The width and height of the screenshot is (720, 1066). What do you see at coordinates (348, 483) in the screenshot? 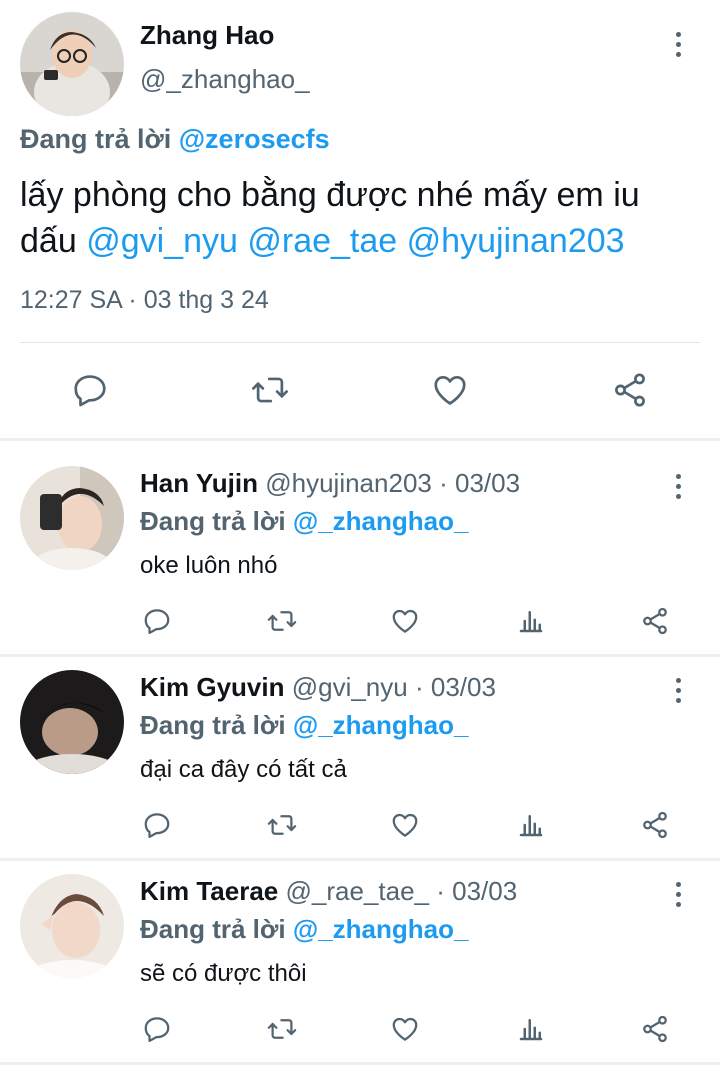
I see `author-handle: @hyujinan203` at bounding box center [348, 483].